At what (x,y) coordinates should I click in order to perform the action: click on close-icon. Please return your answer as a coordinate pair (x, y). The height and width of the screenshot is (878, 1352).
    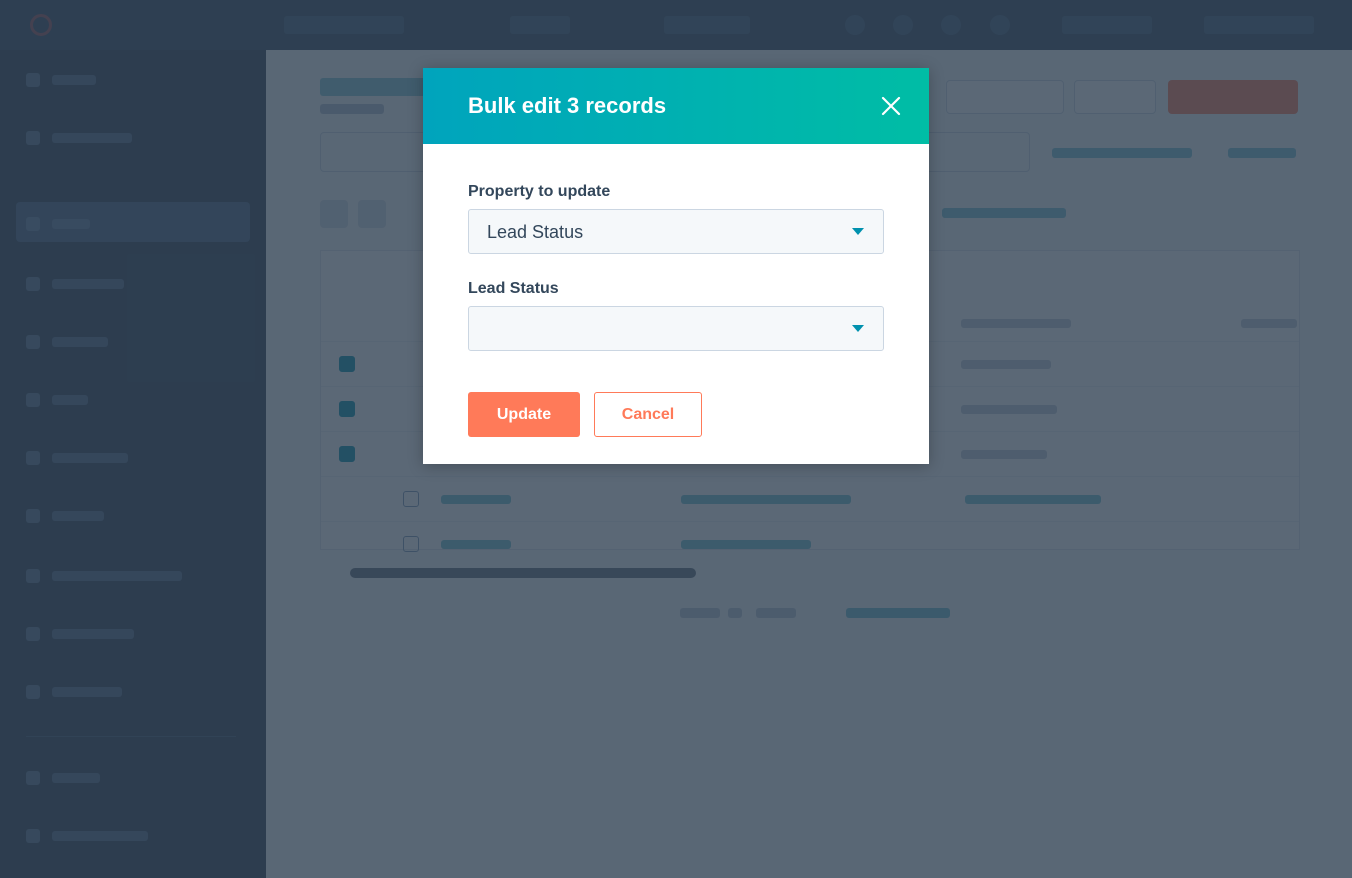
    Looking at the image, I should click on (891, 106).